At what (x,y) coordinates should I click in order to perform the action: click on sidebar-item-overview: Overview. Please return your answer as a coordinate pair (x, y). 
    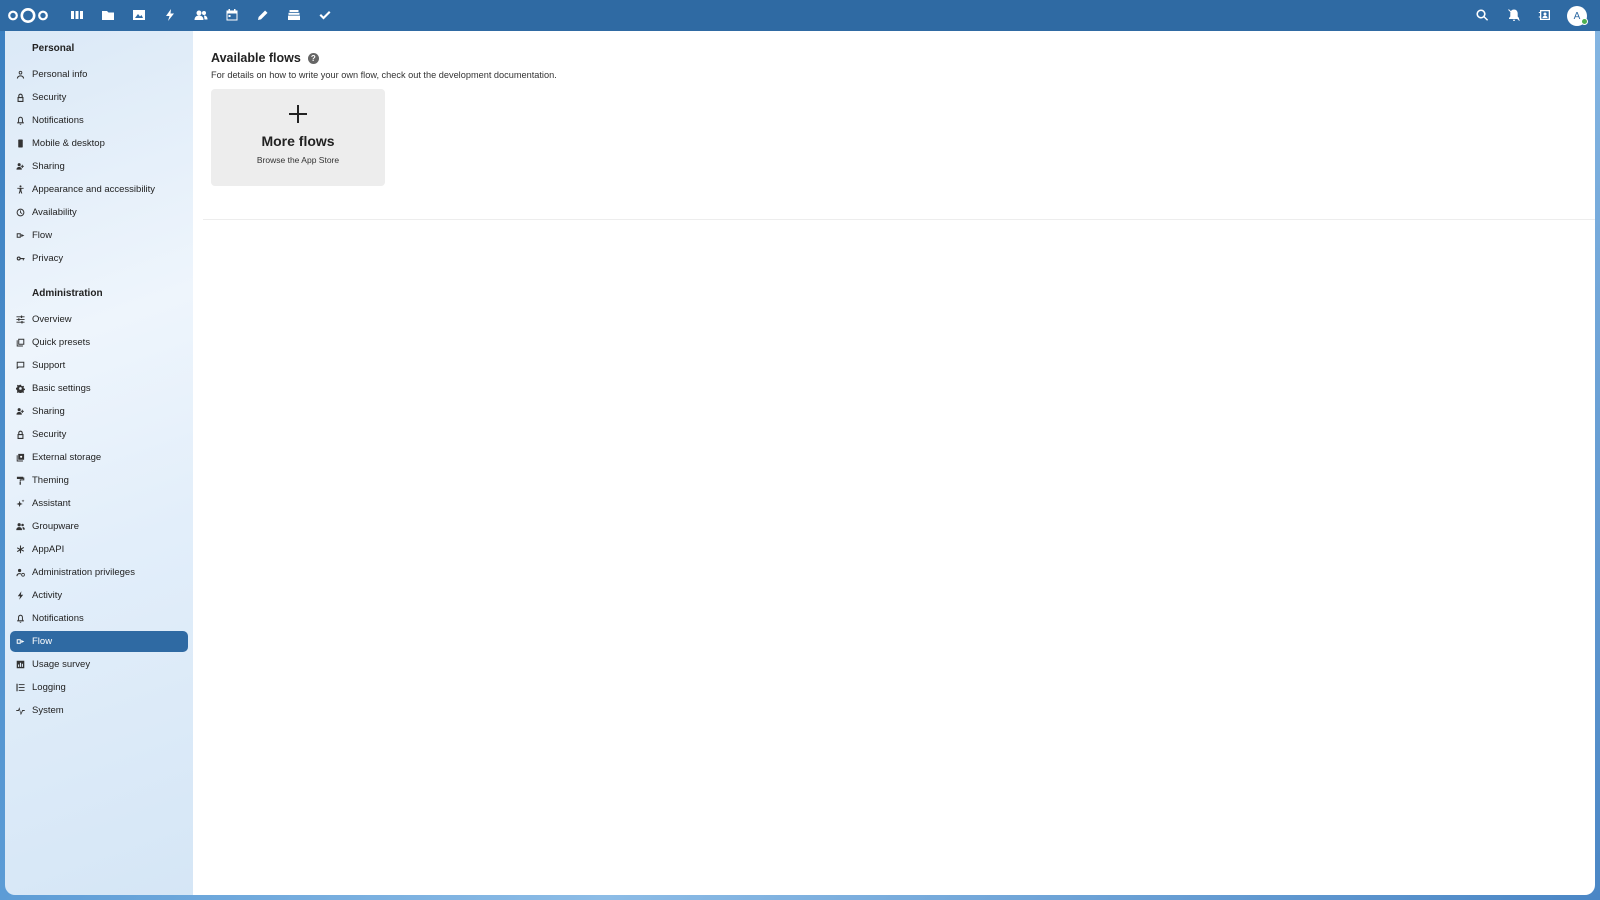
    Looking at the image, I should click on (99, 319).